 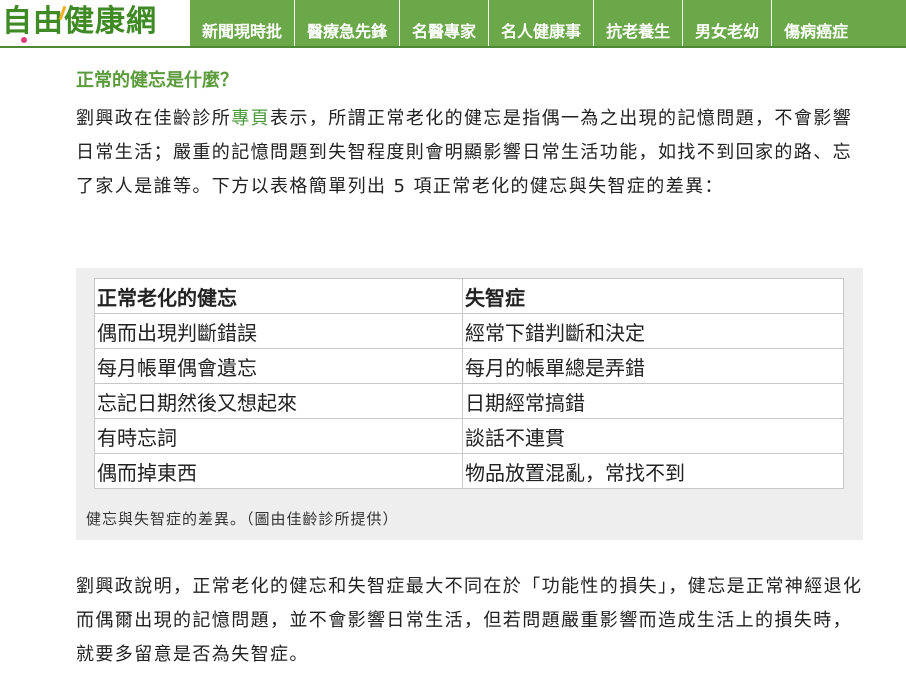 What do you see at coordinates (278, 436) in the screenshot?
I see `table-cell: 有時忘詞` at bounding box center [278, 436].